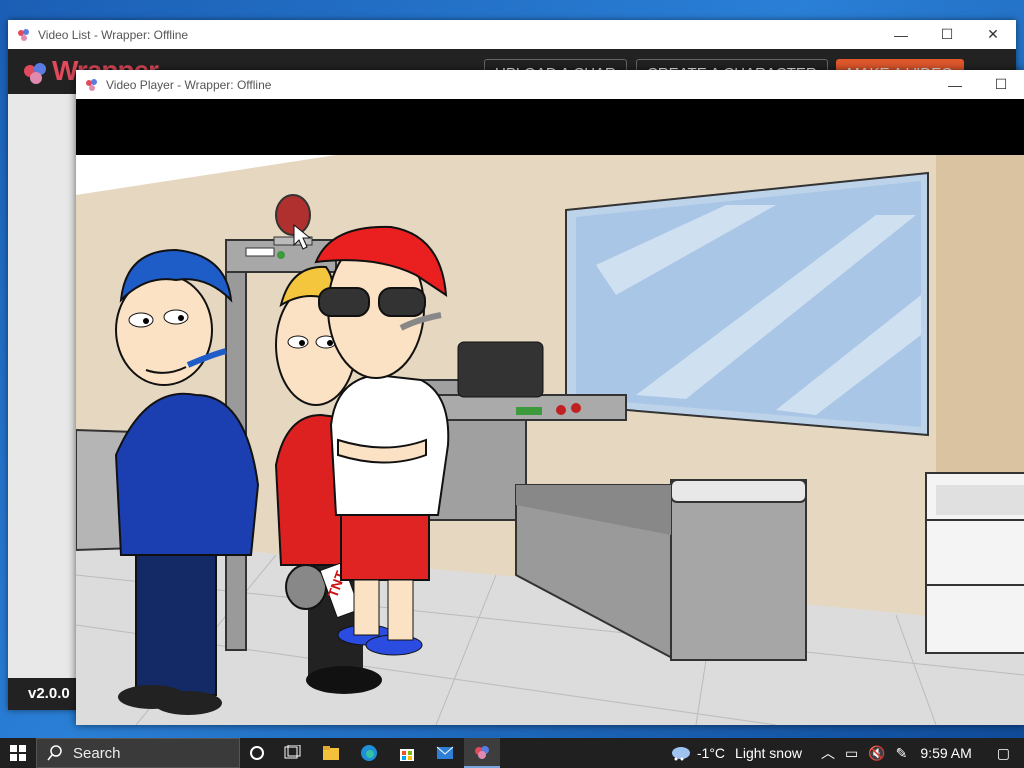 This screenshot has width=1024, height=768. What do you see at coordinates (138, 753) in the screenshot?
I see `taskbar-search-box: Search` at bounding box center [138, 753].